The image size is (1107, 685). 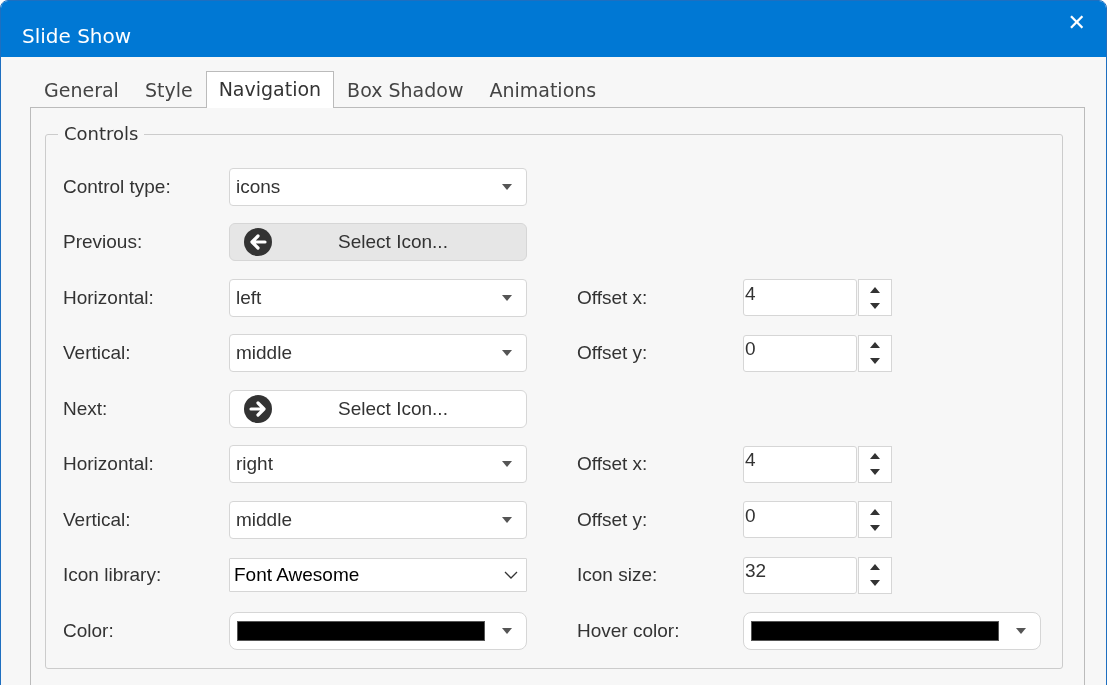 I want to click on dropdown: right, so click(x=378, y=464).